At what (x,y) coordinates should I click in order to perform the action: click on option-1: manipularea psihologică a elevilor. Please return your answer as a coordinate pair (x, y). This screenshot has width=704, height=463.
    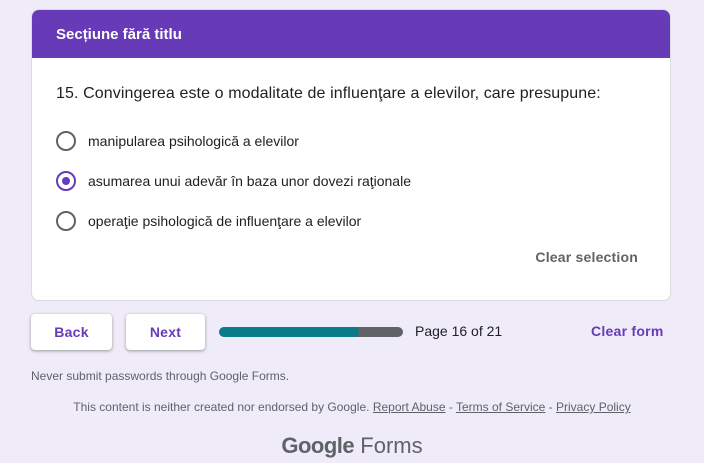
    Looking at the image, I should click on (177, 141).